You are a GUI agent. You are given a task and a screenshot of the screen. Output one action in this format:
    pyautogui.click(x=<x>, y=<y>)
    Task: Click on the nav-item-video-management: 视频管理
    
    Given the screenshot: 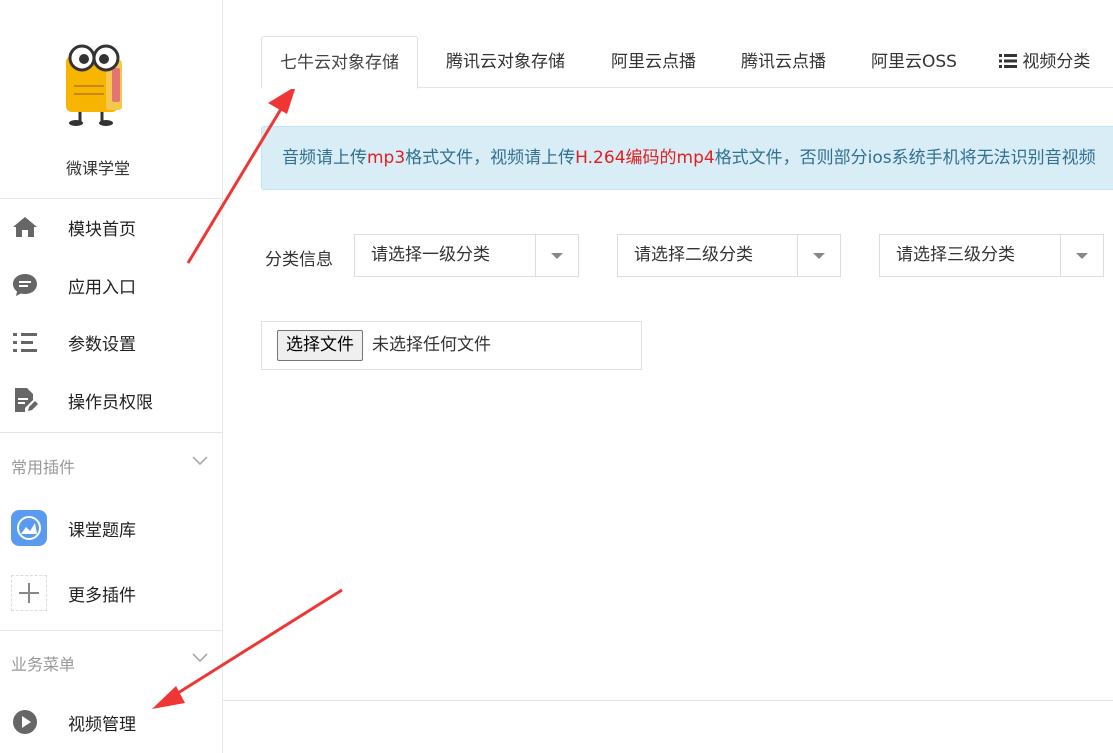 What is the action you would take?
    pyautogui.click(x=111, y=722)
    